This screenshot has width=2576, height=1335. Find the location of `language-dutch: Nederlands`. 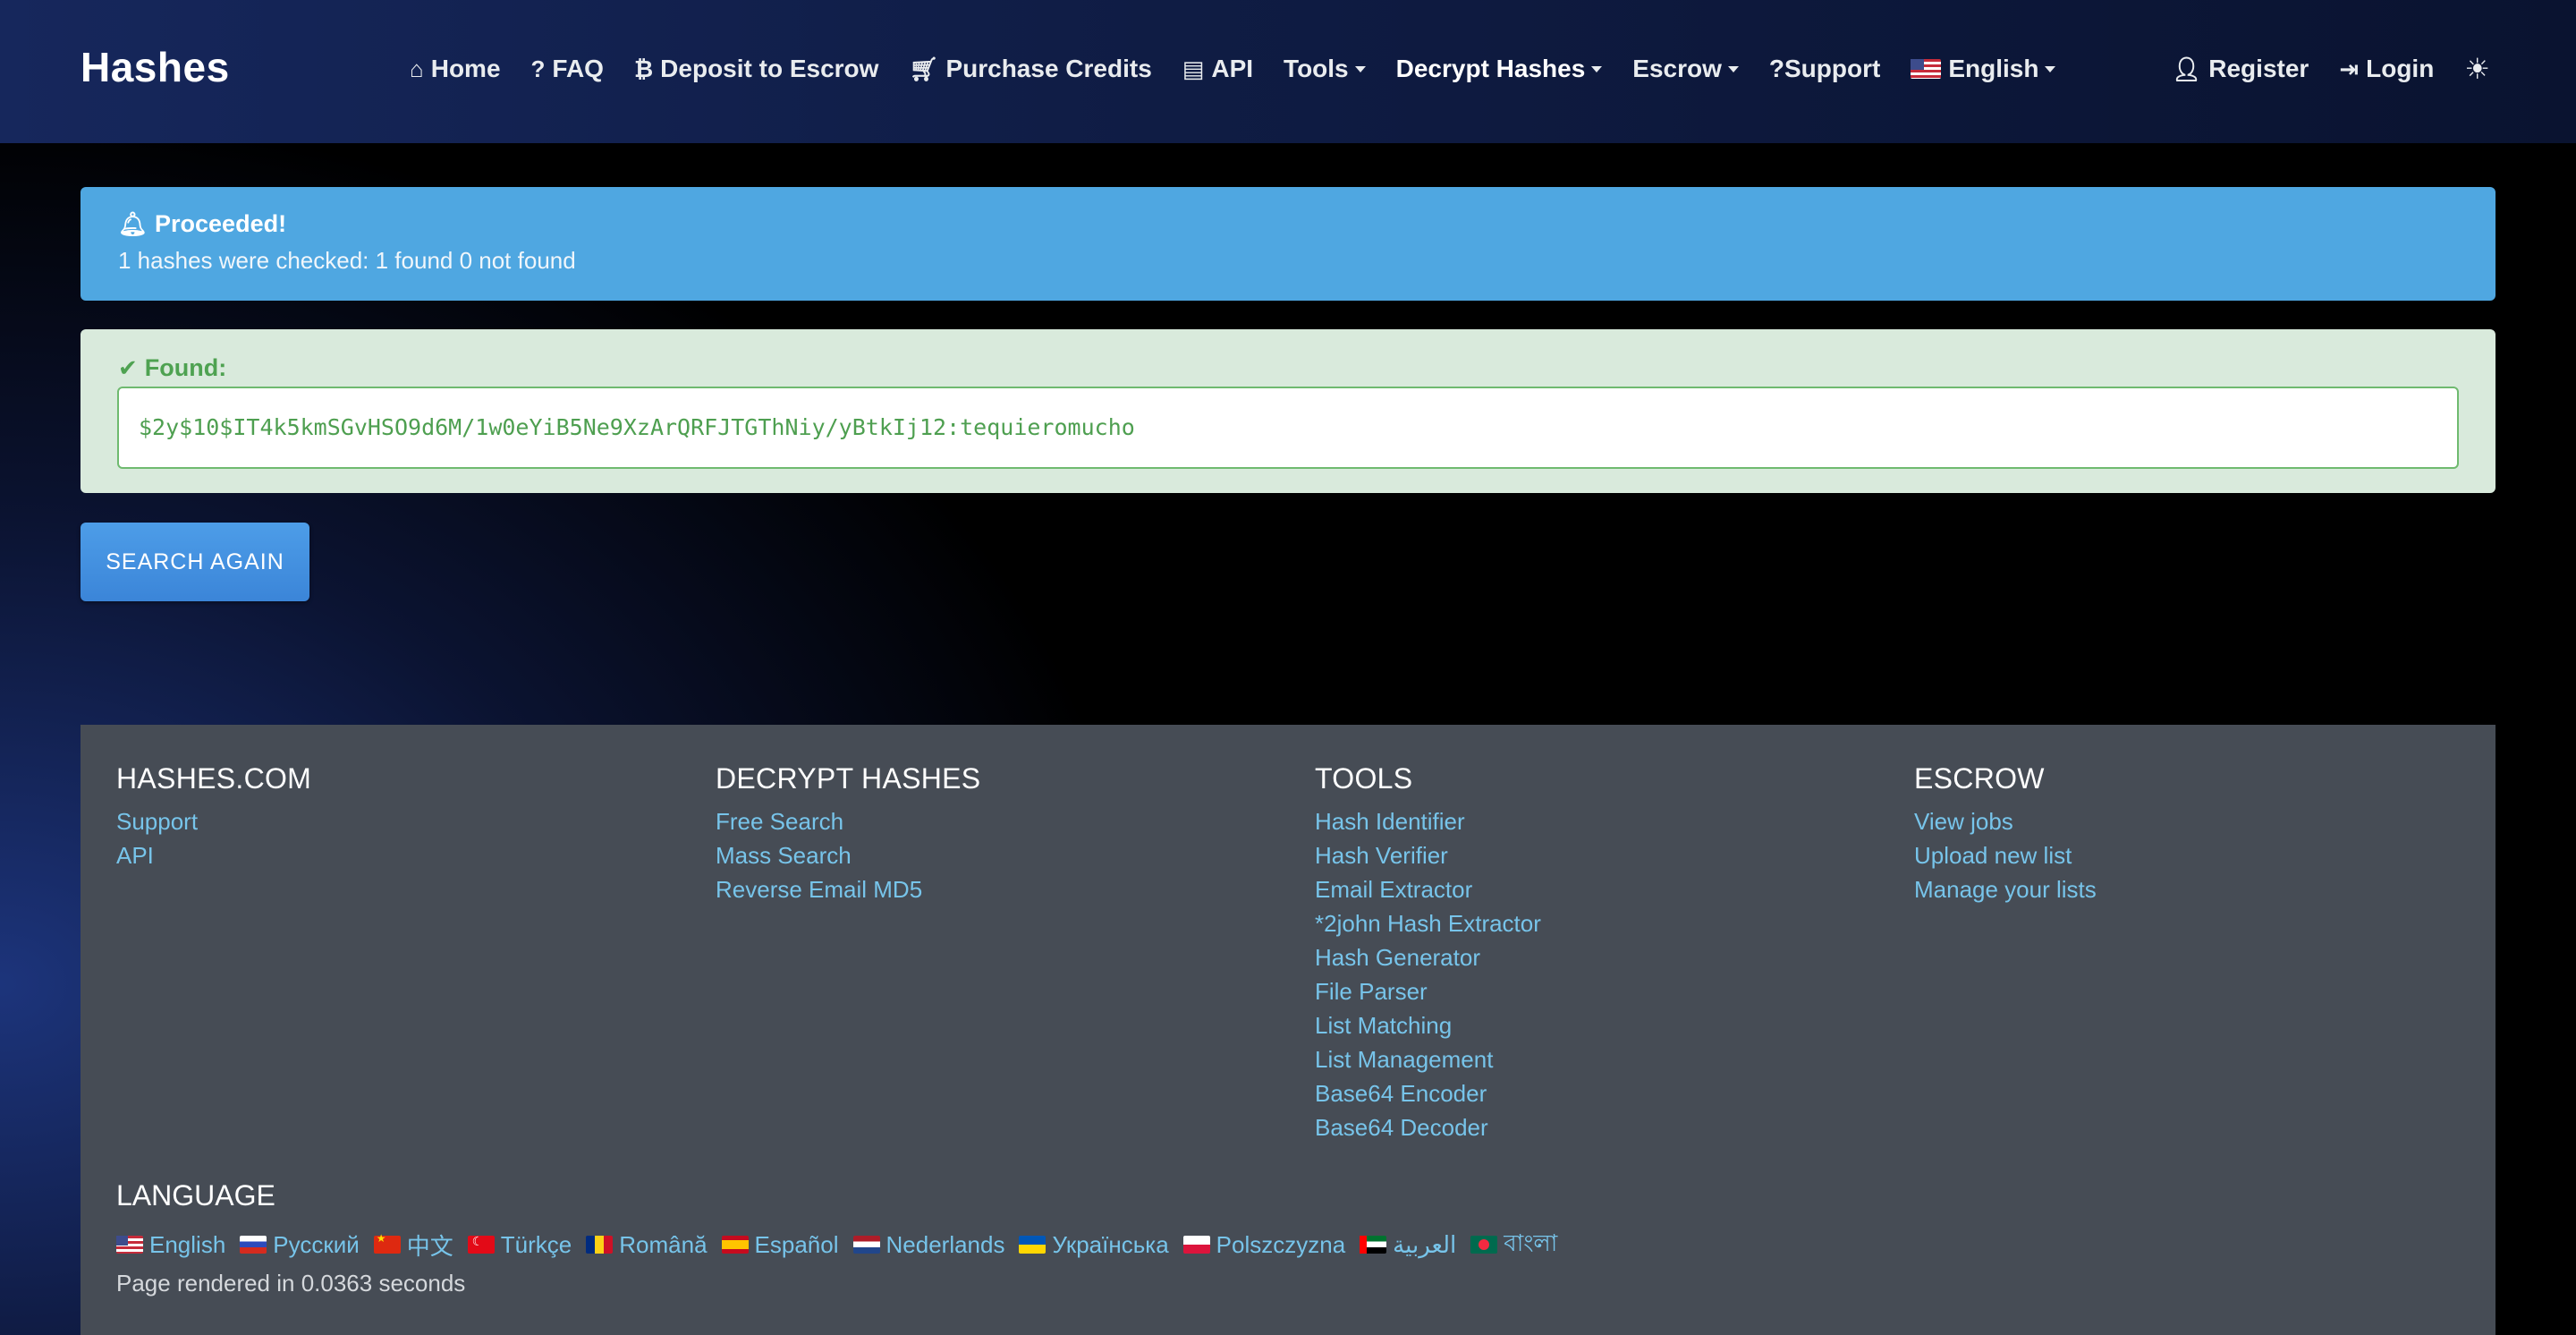

language-dutch: Nederlands is located at coordinates (928, 1244).